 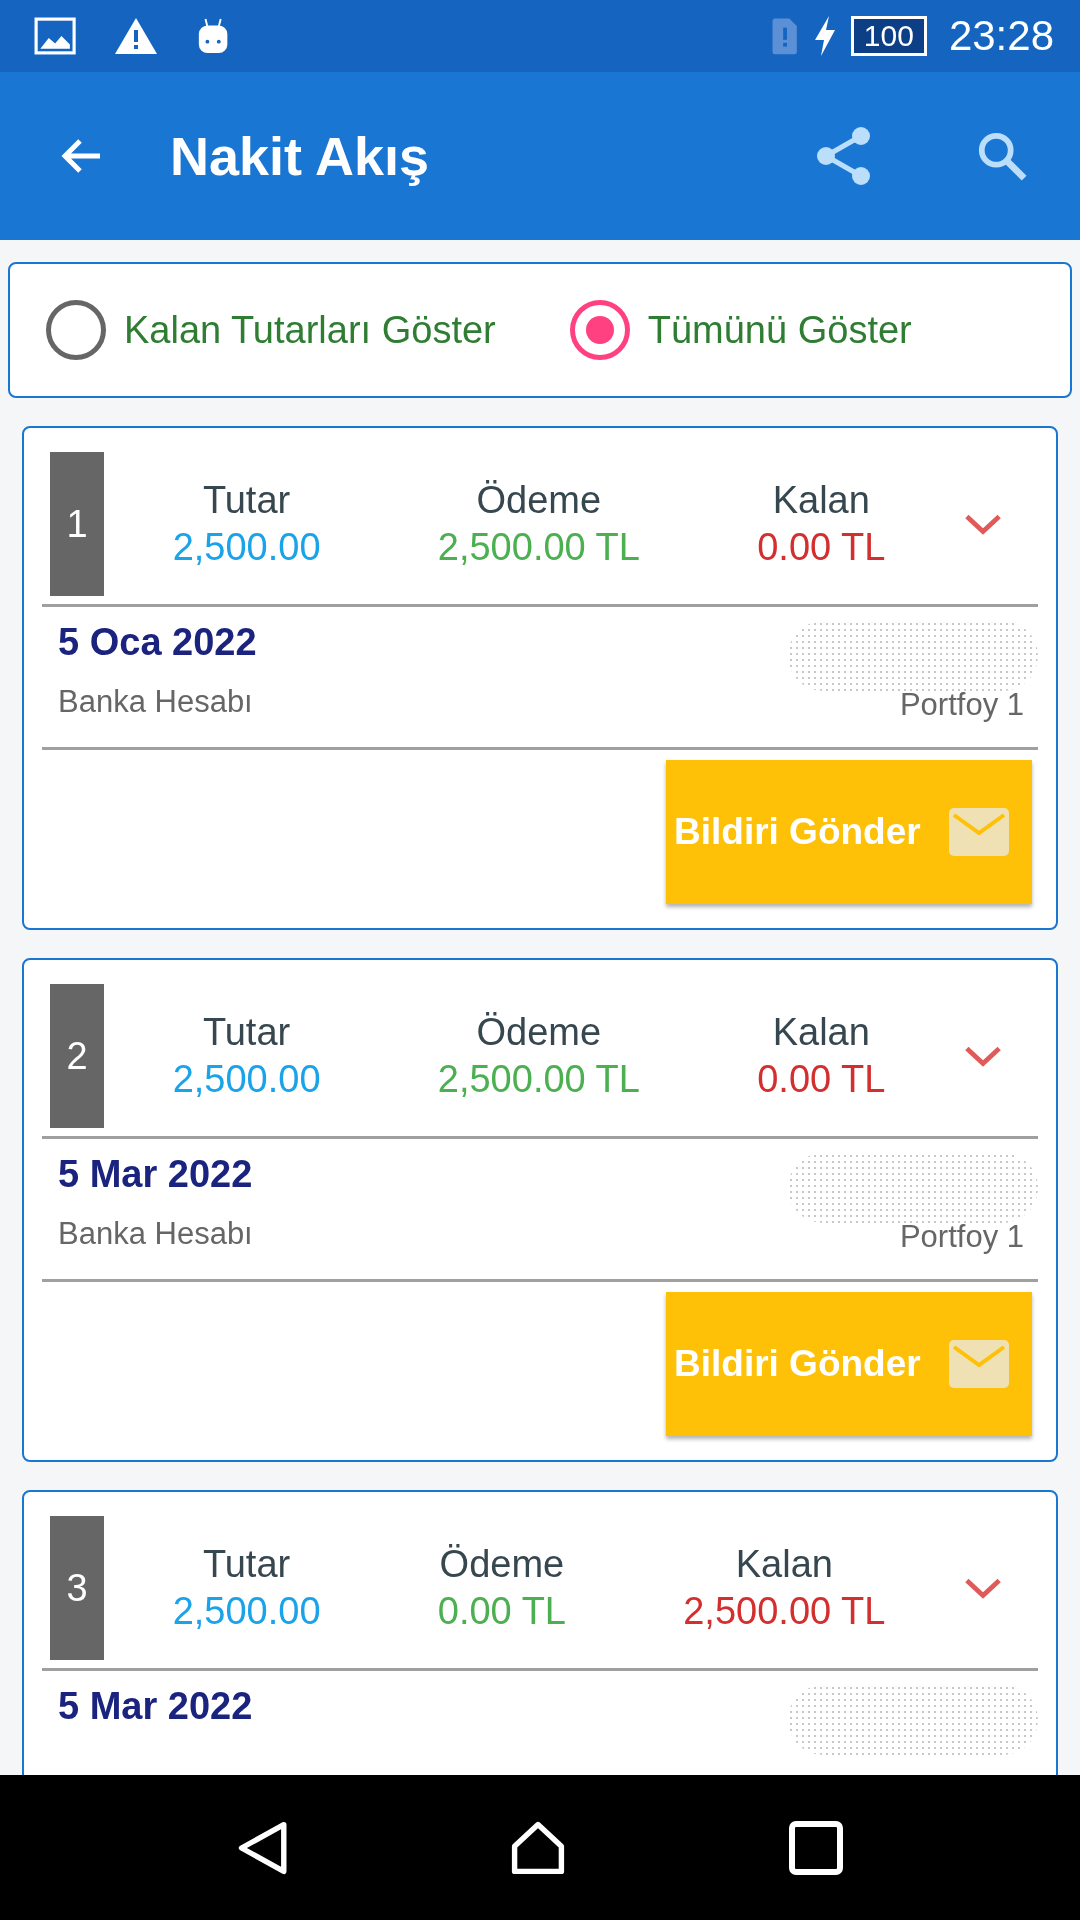 I want to click on battery-level: 100, so click(x=888, y=36).